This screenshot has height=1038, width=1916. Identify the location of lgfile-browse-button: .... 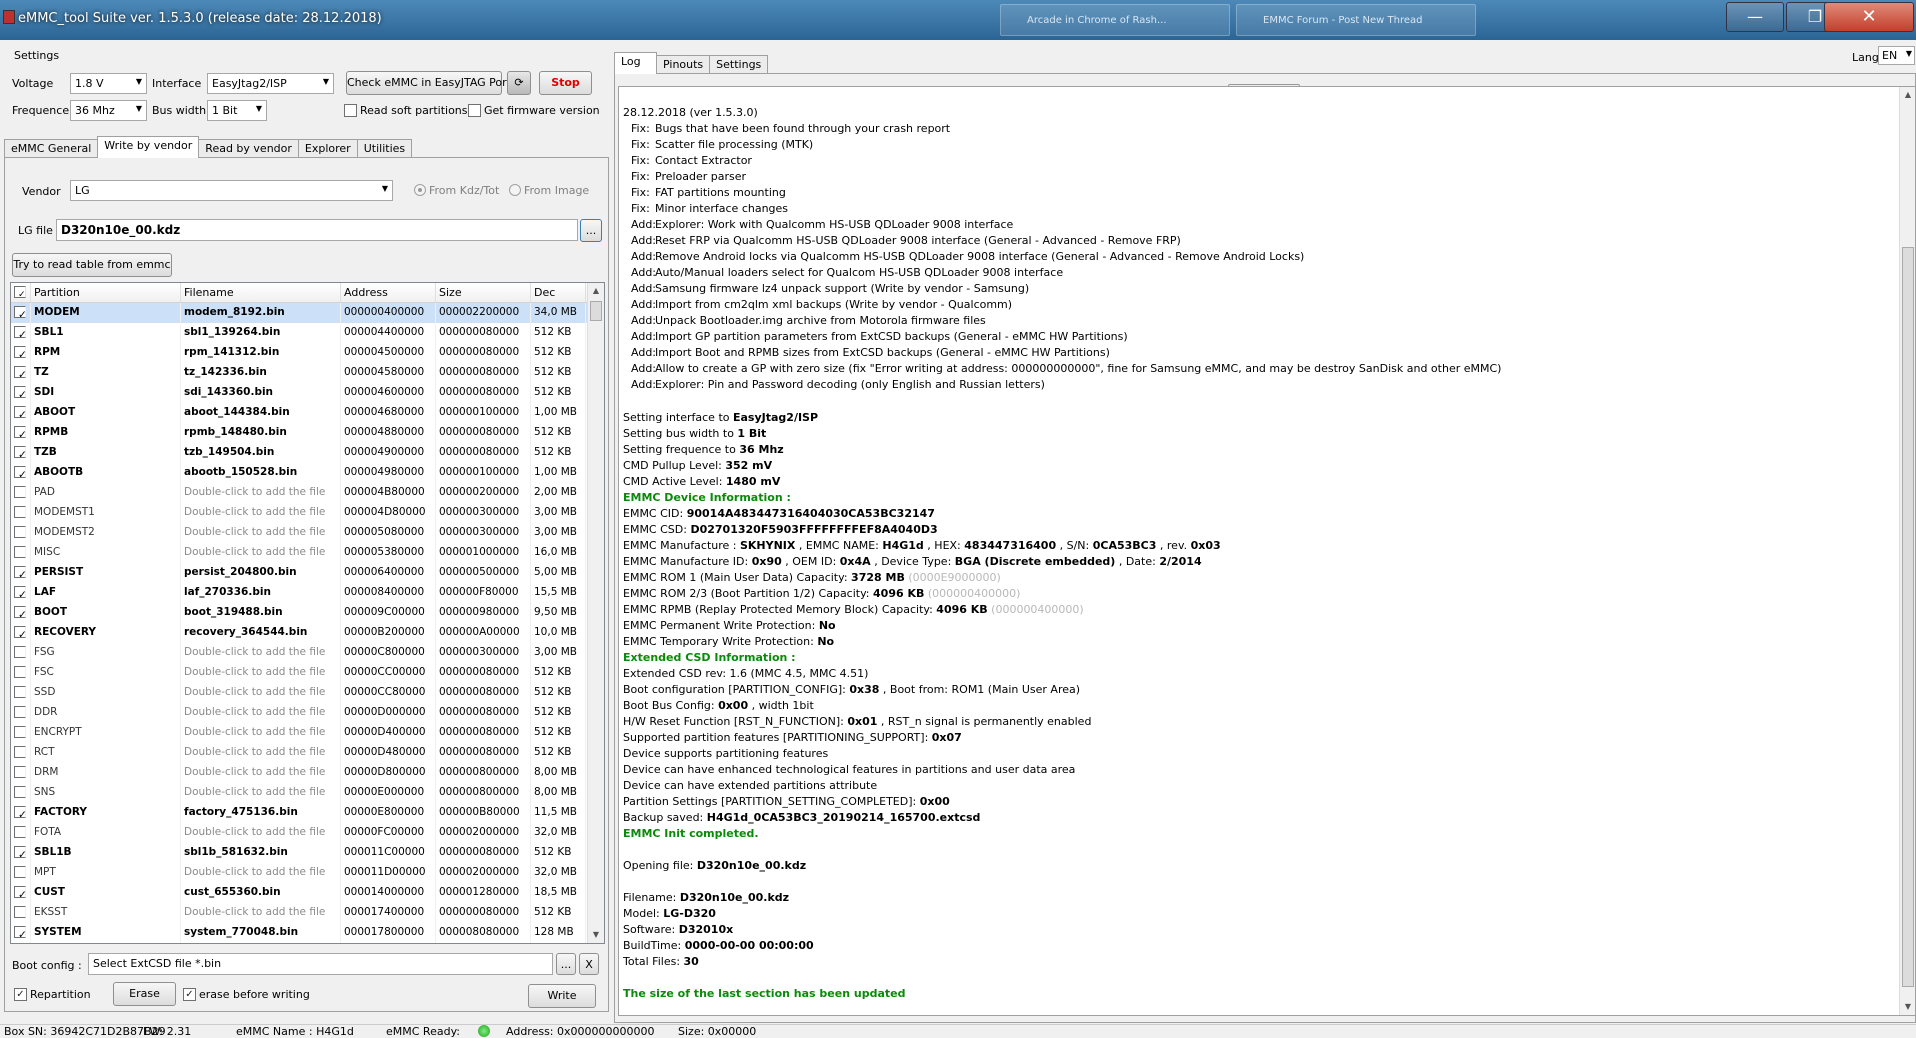
(591, 230).